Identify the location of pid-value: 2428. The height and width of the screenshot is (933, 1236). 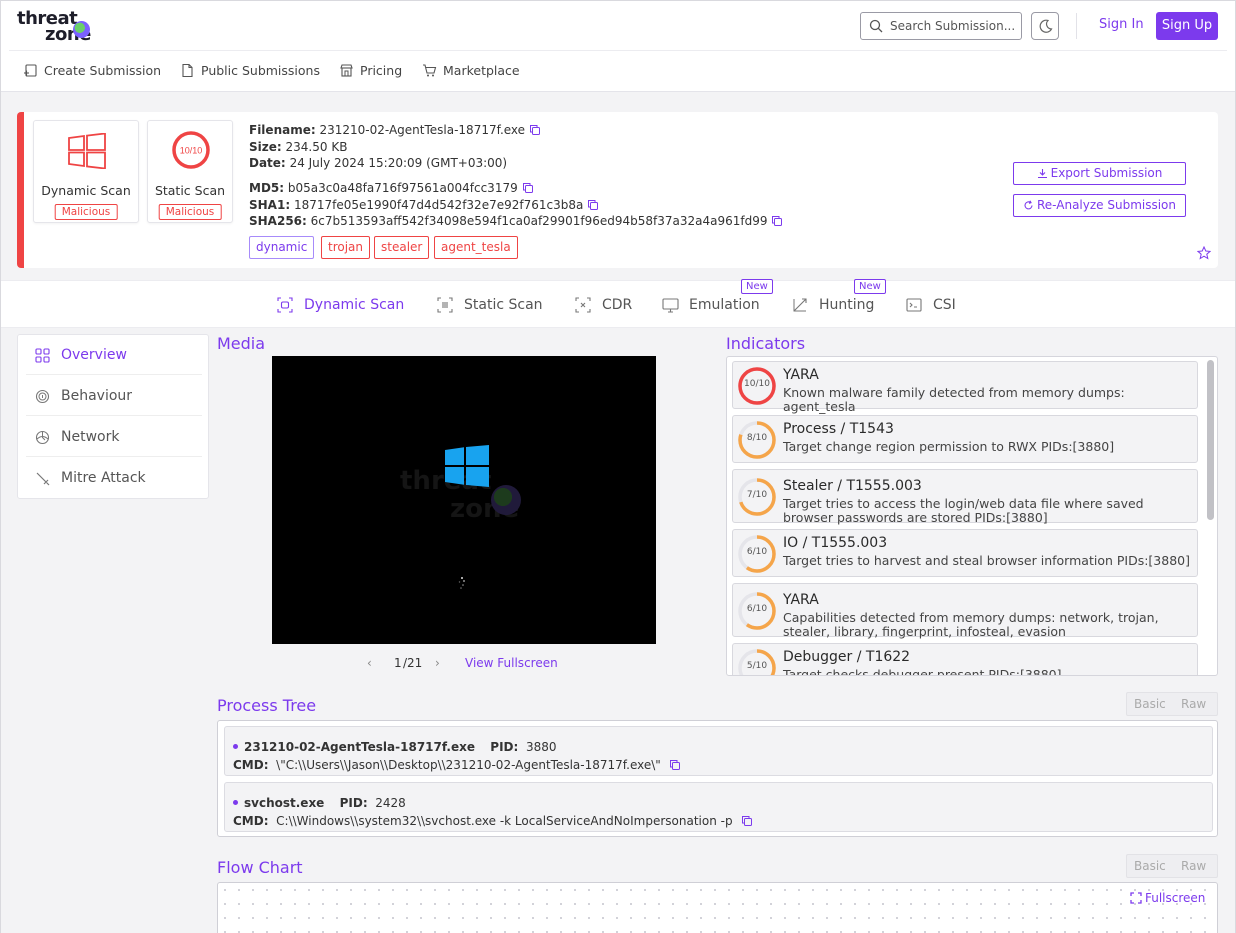
(390, 803).